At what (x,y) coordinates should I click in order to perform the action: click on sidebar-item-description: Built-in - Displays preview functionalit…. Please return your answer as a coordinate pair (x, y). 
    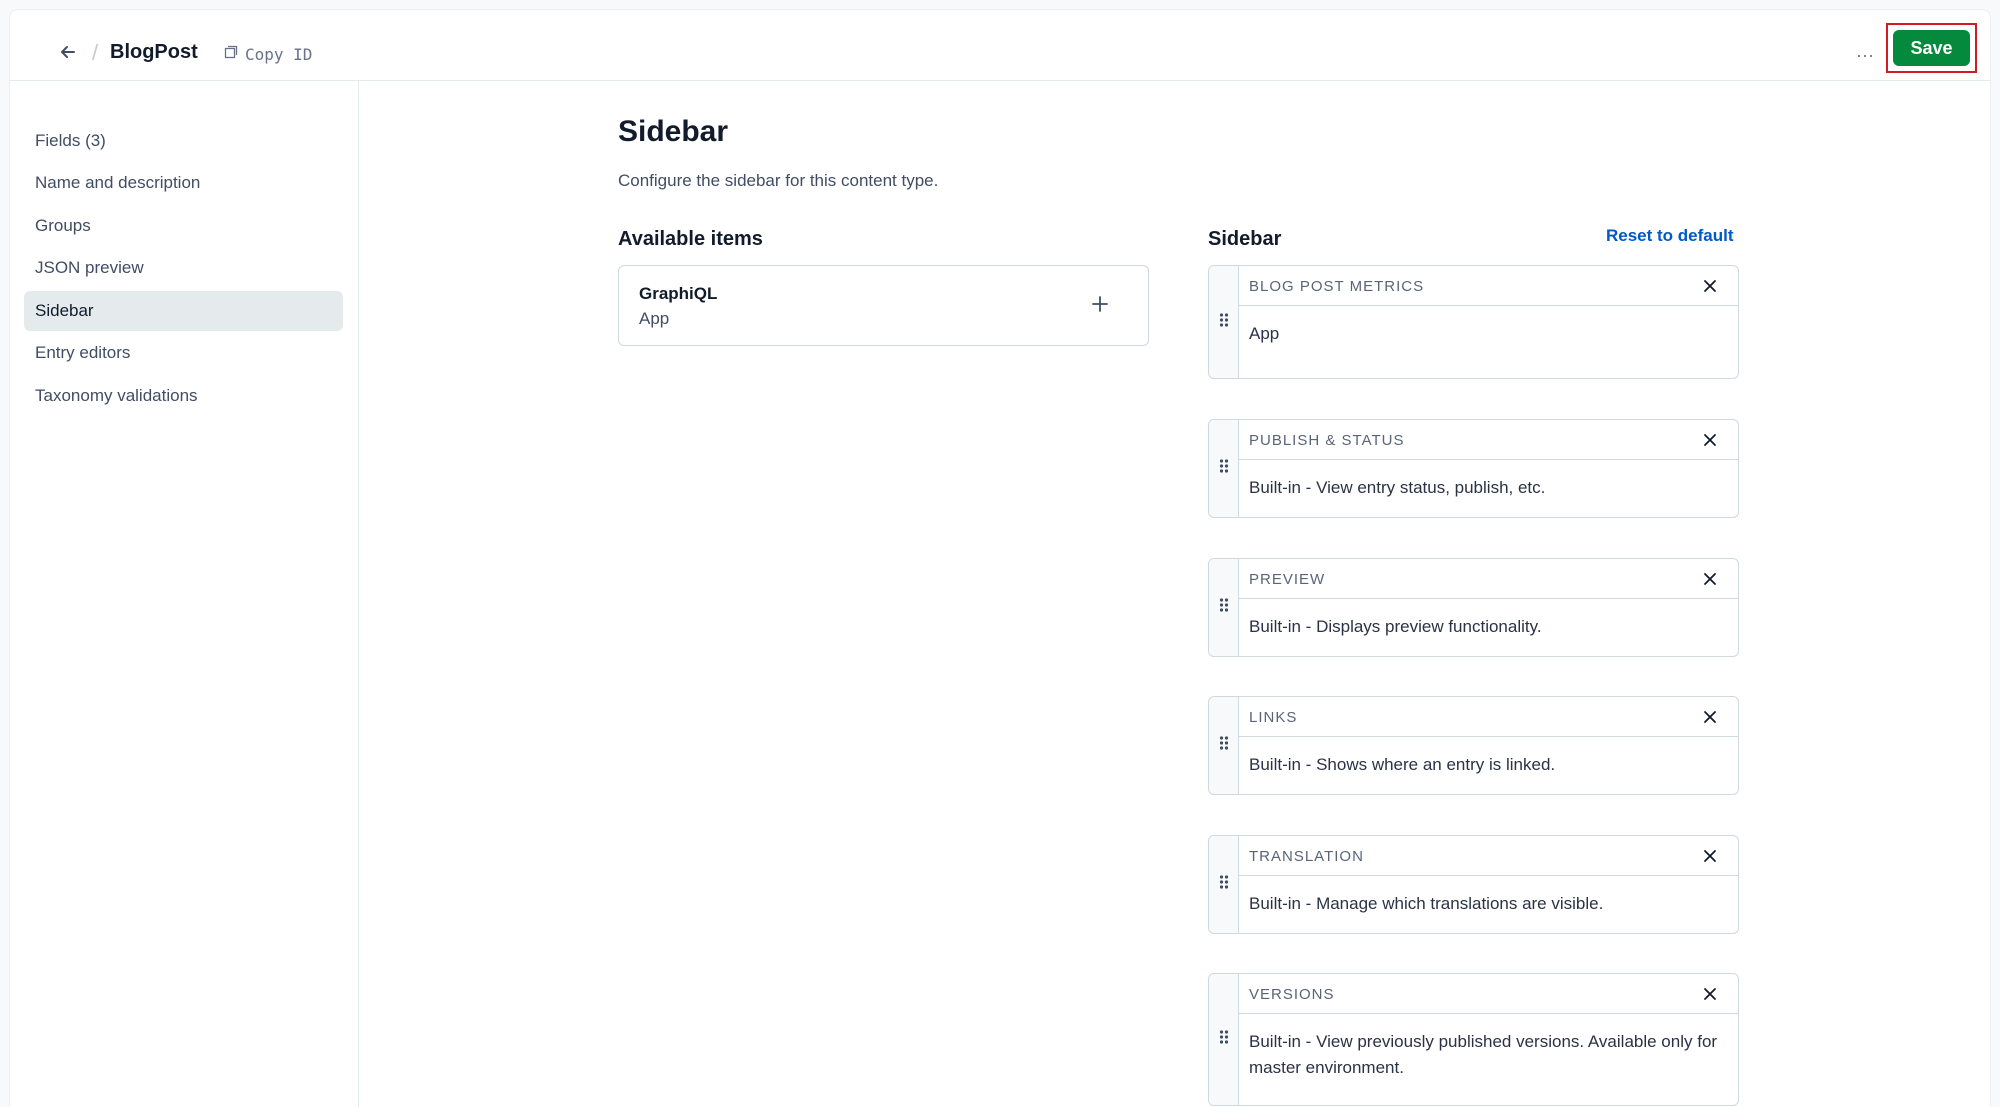
    Looking at the image, I should click on (1395, 626).